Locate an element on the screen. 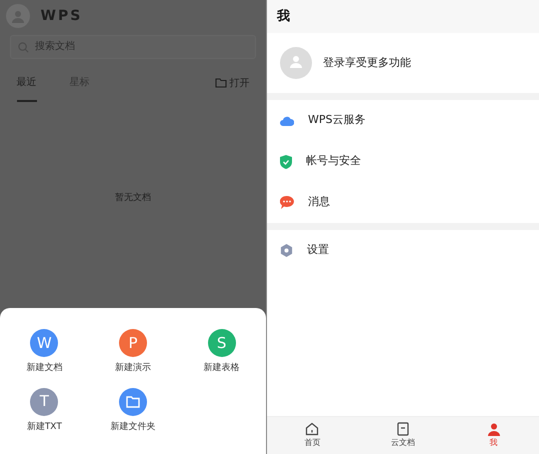 The width and height of the screenshot is (539, 454). document-icon is located at coordinates (403, 429).